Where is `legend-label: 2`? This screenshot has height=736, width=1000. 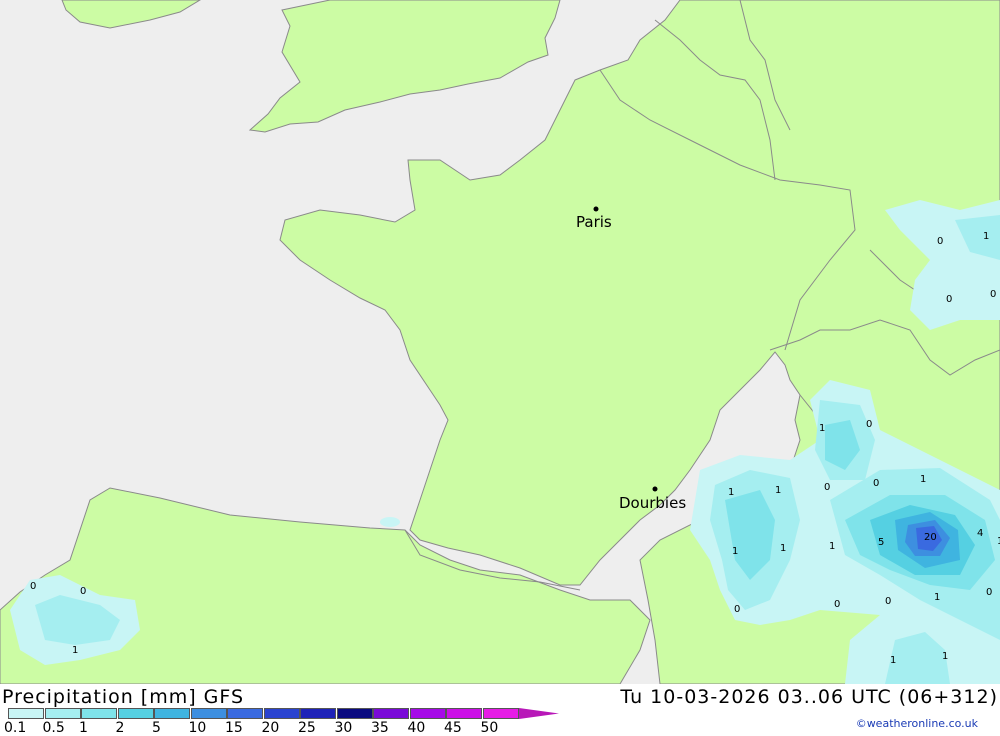
legend-label: 2 is located at coordinates (120, 728).